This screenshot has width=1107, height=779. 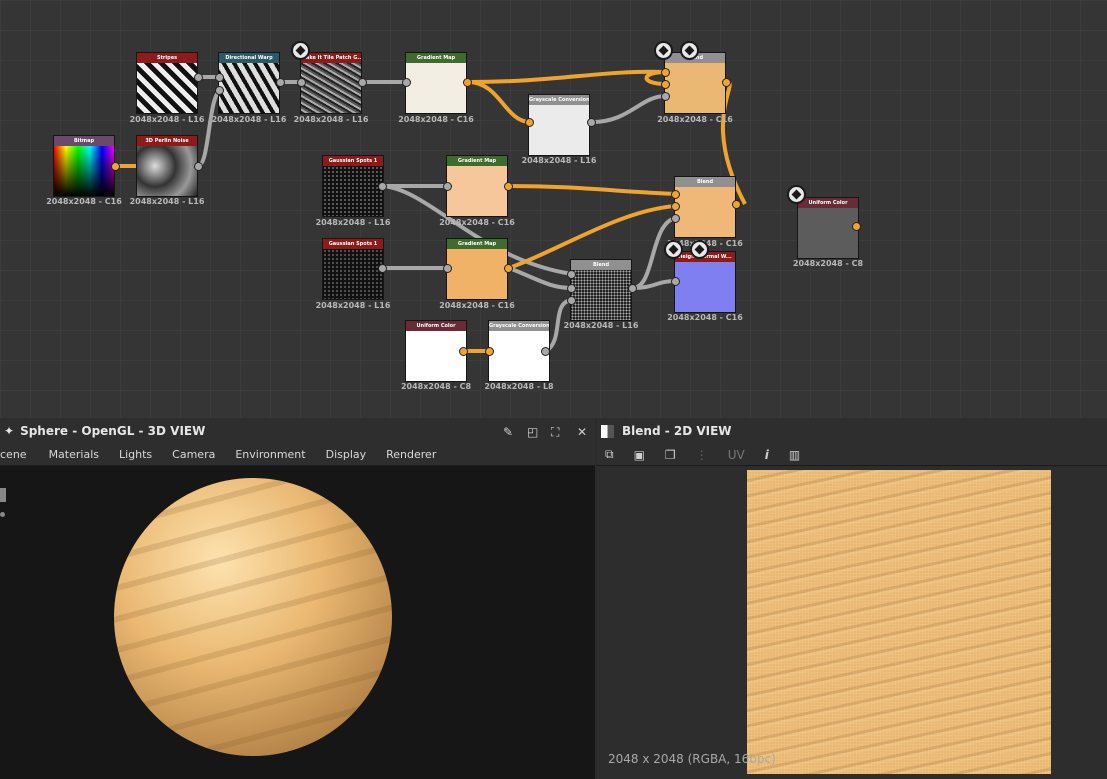 I want to click on menu-renderer: Renderer, so click(x=411, y=454).